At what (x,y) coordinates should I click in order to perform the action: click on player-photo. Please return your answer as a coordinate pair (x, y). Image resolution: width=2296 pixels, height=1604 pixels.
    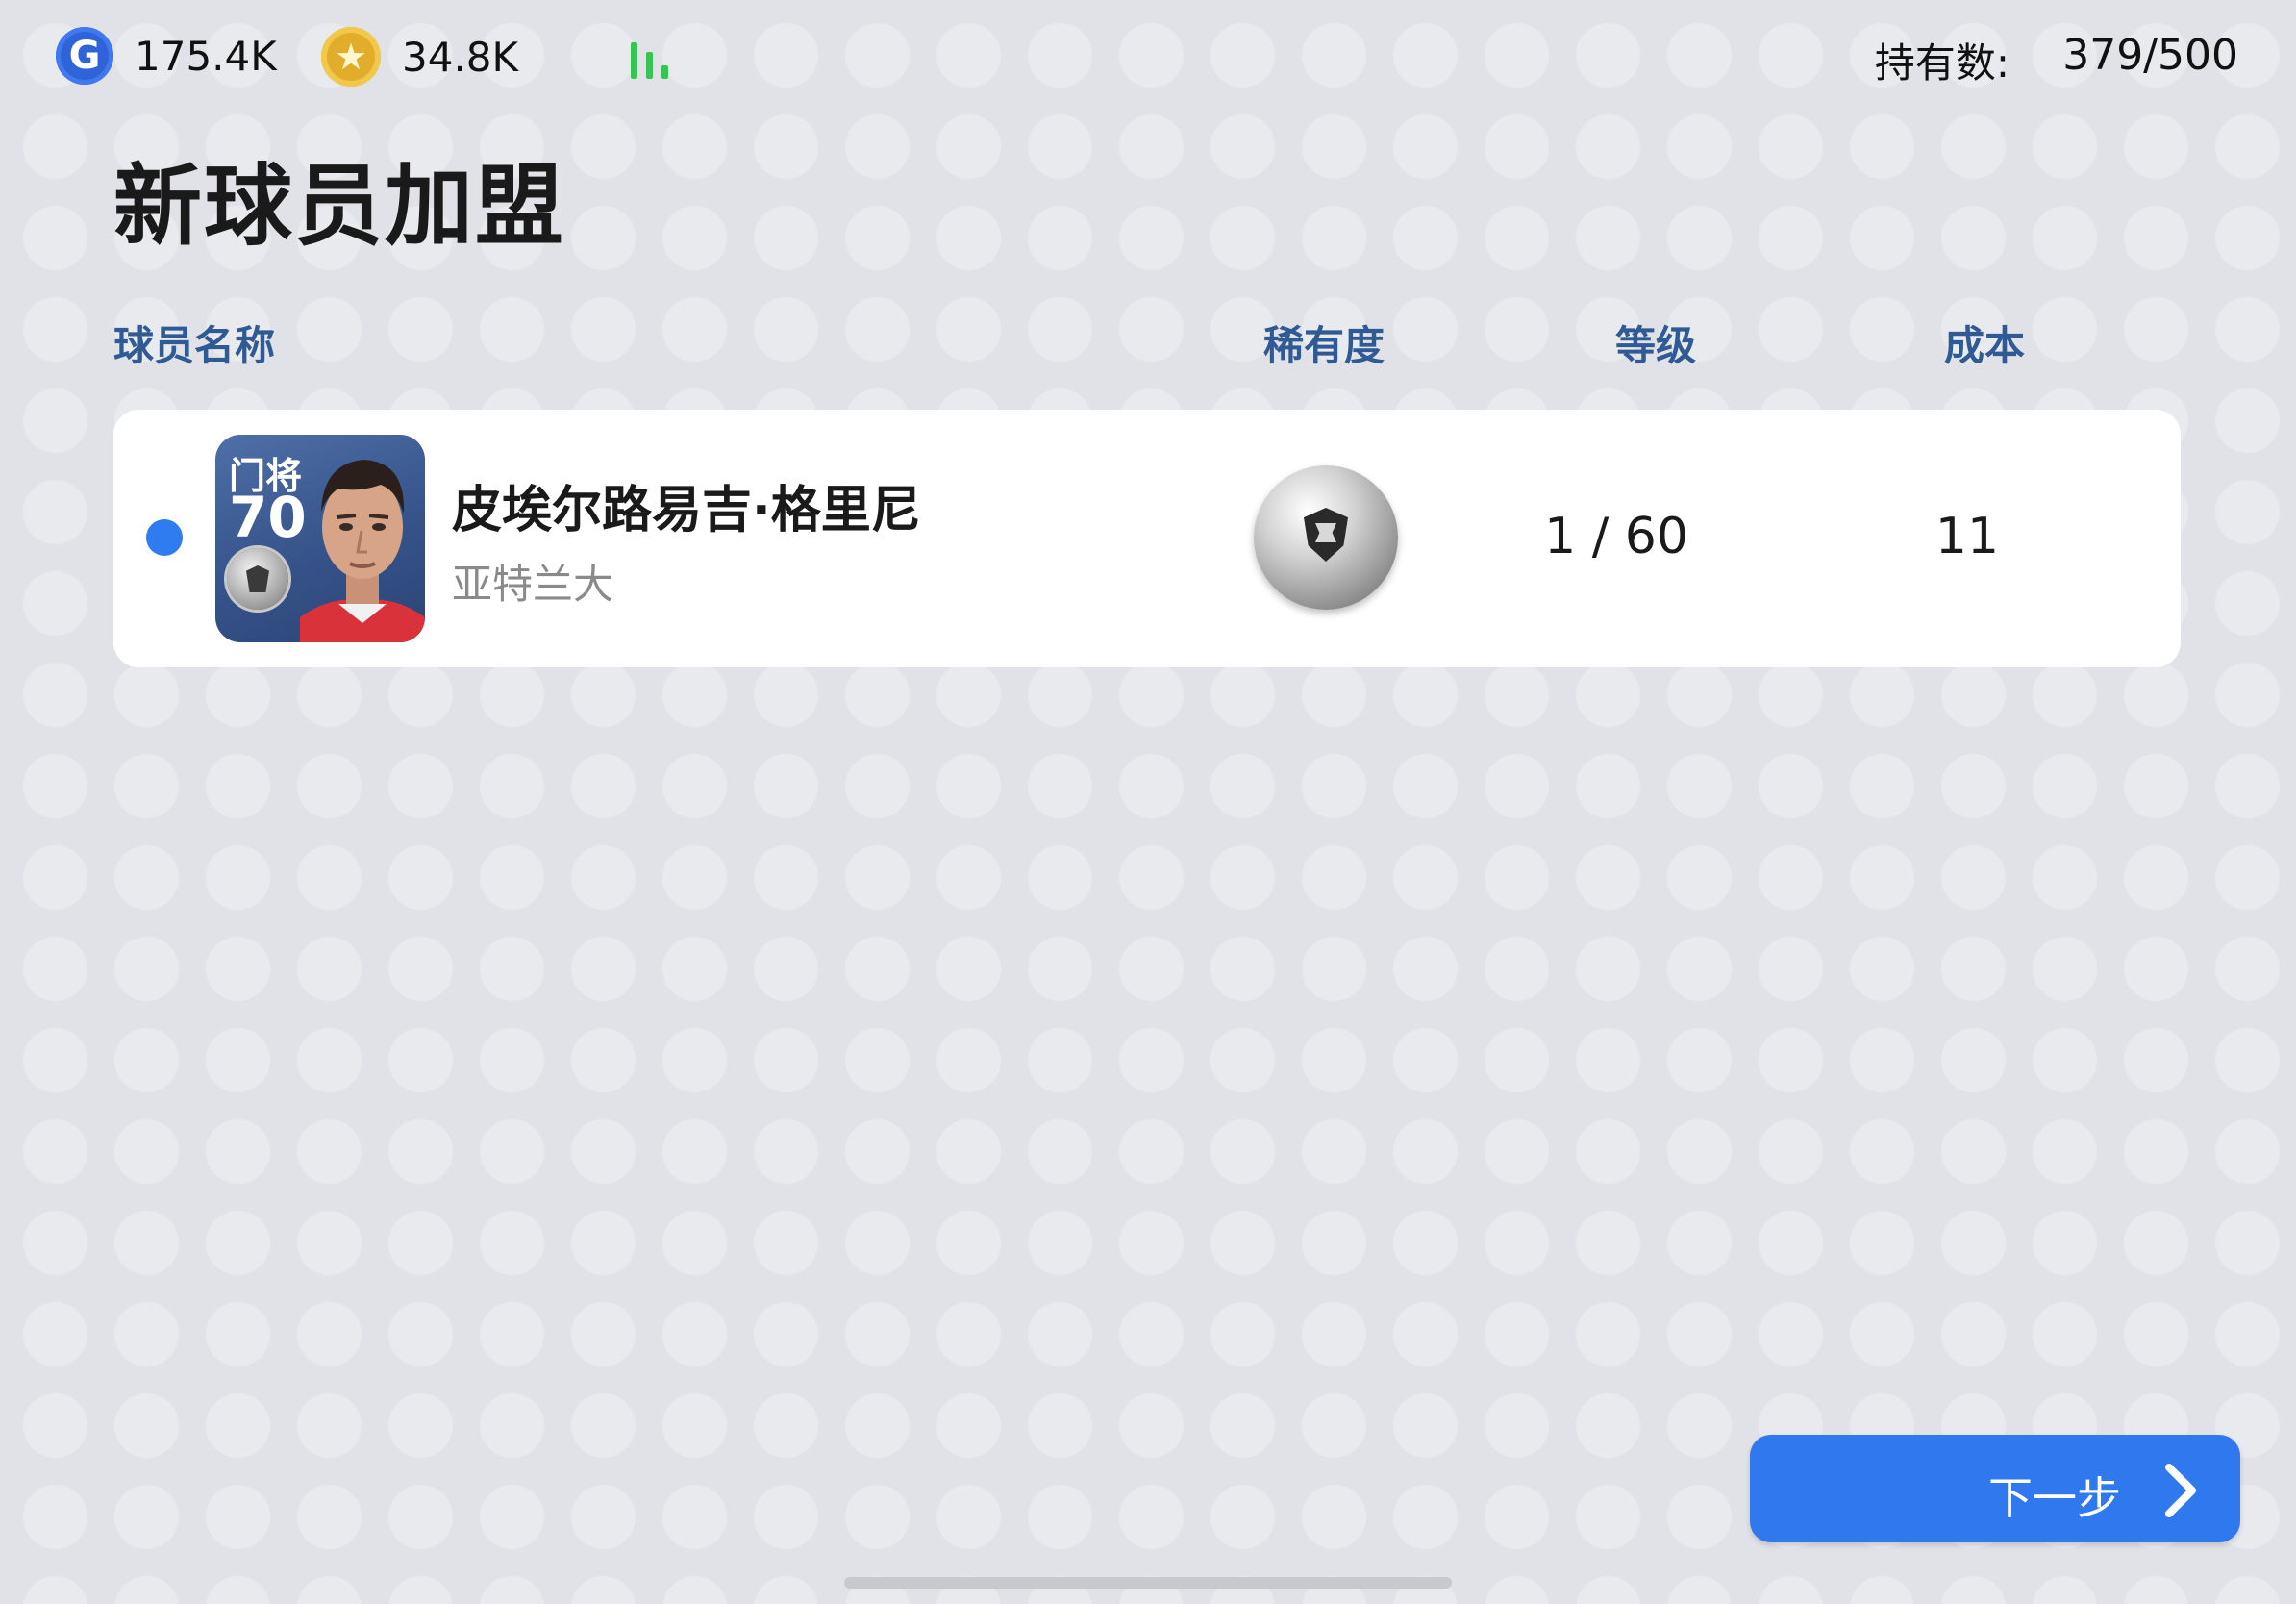
    Looking at the image, I should click on (362, 551).